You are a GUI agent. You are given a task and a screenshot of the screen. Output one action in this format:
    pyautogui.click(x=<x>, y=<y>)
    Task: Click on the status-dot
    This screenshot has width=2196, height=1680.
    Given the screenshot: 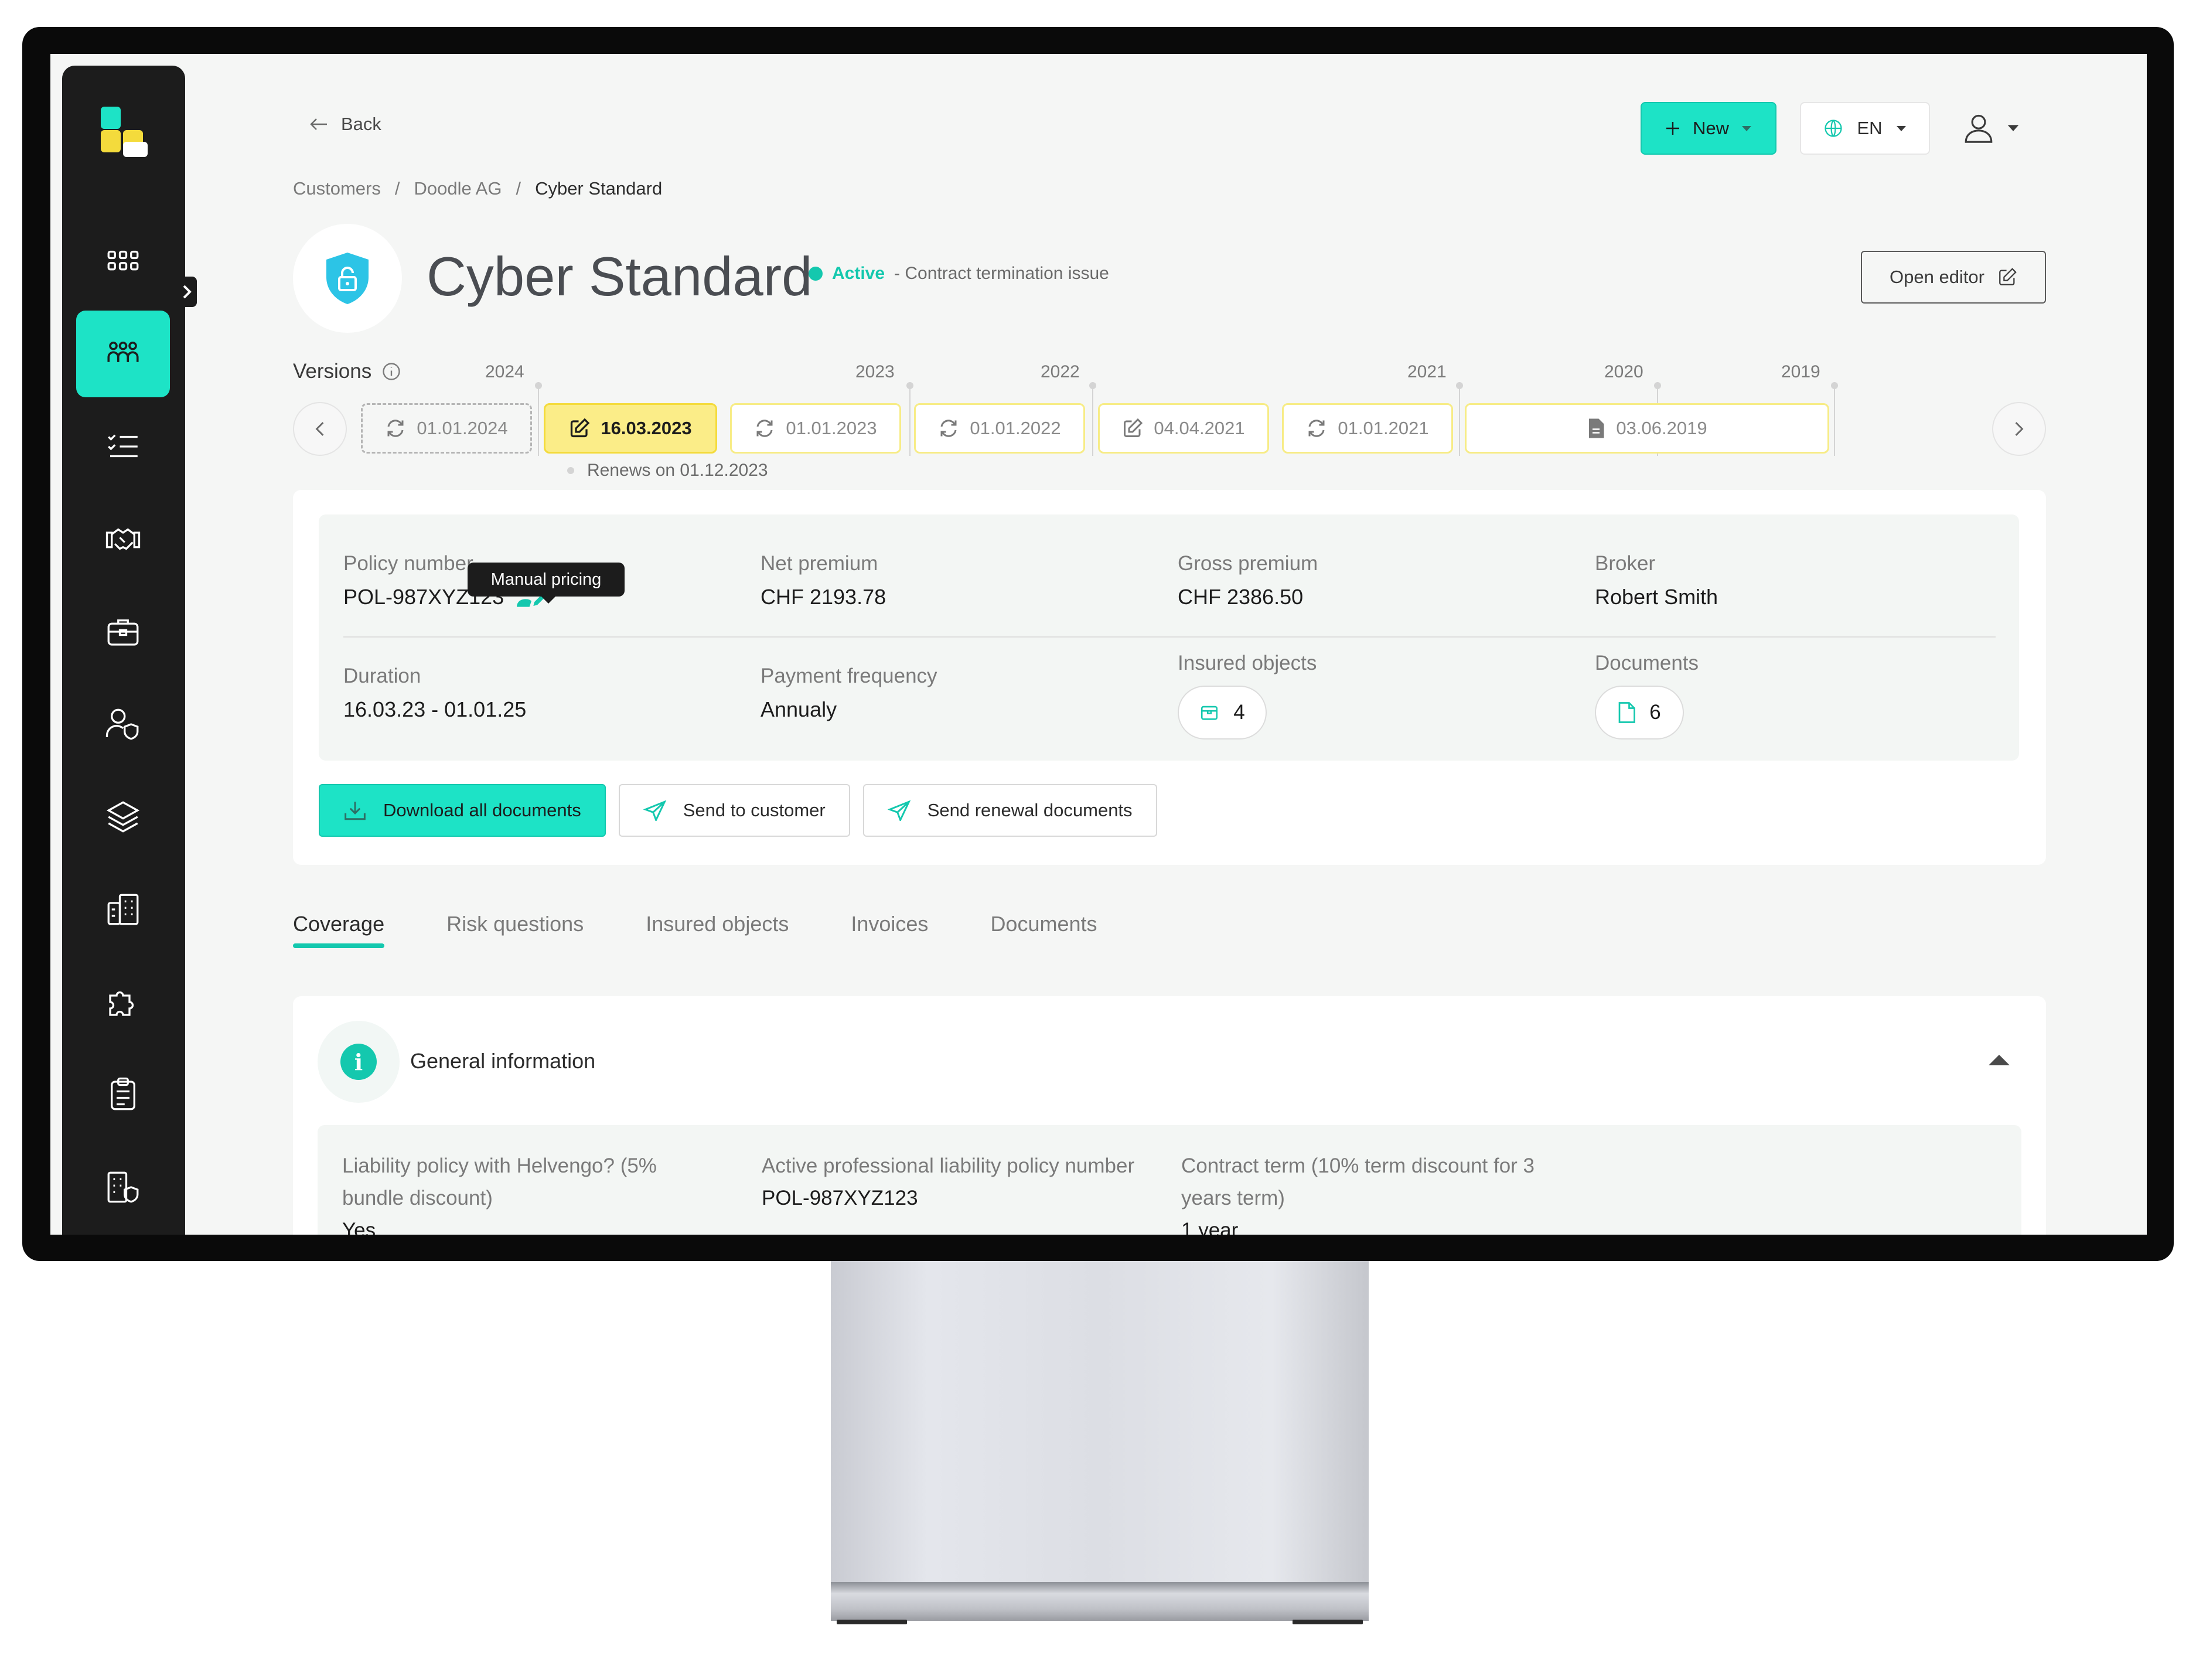 What is the action you would take?
    pyautogui.click(x=816, y=274)
    